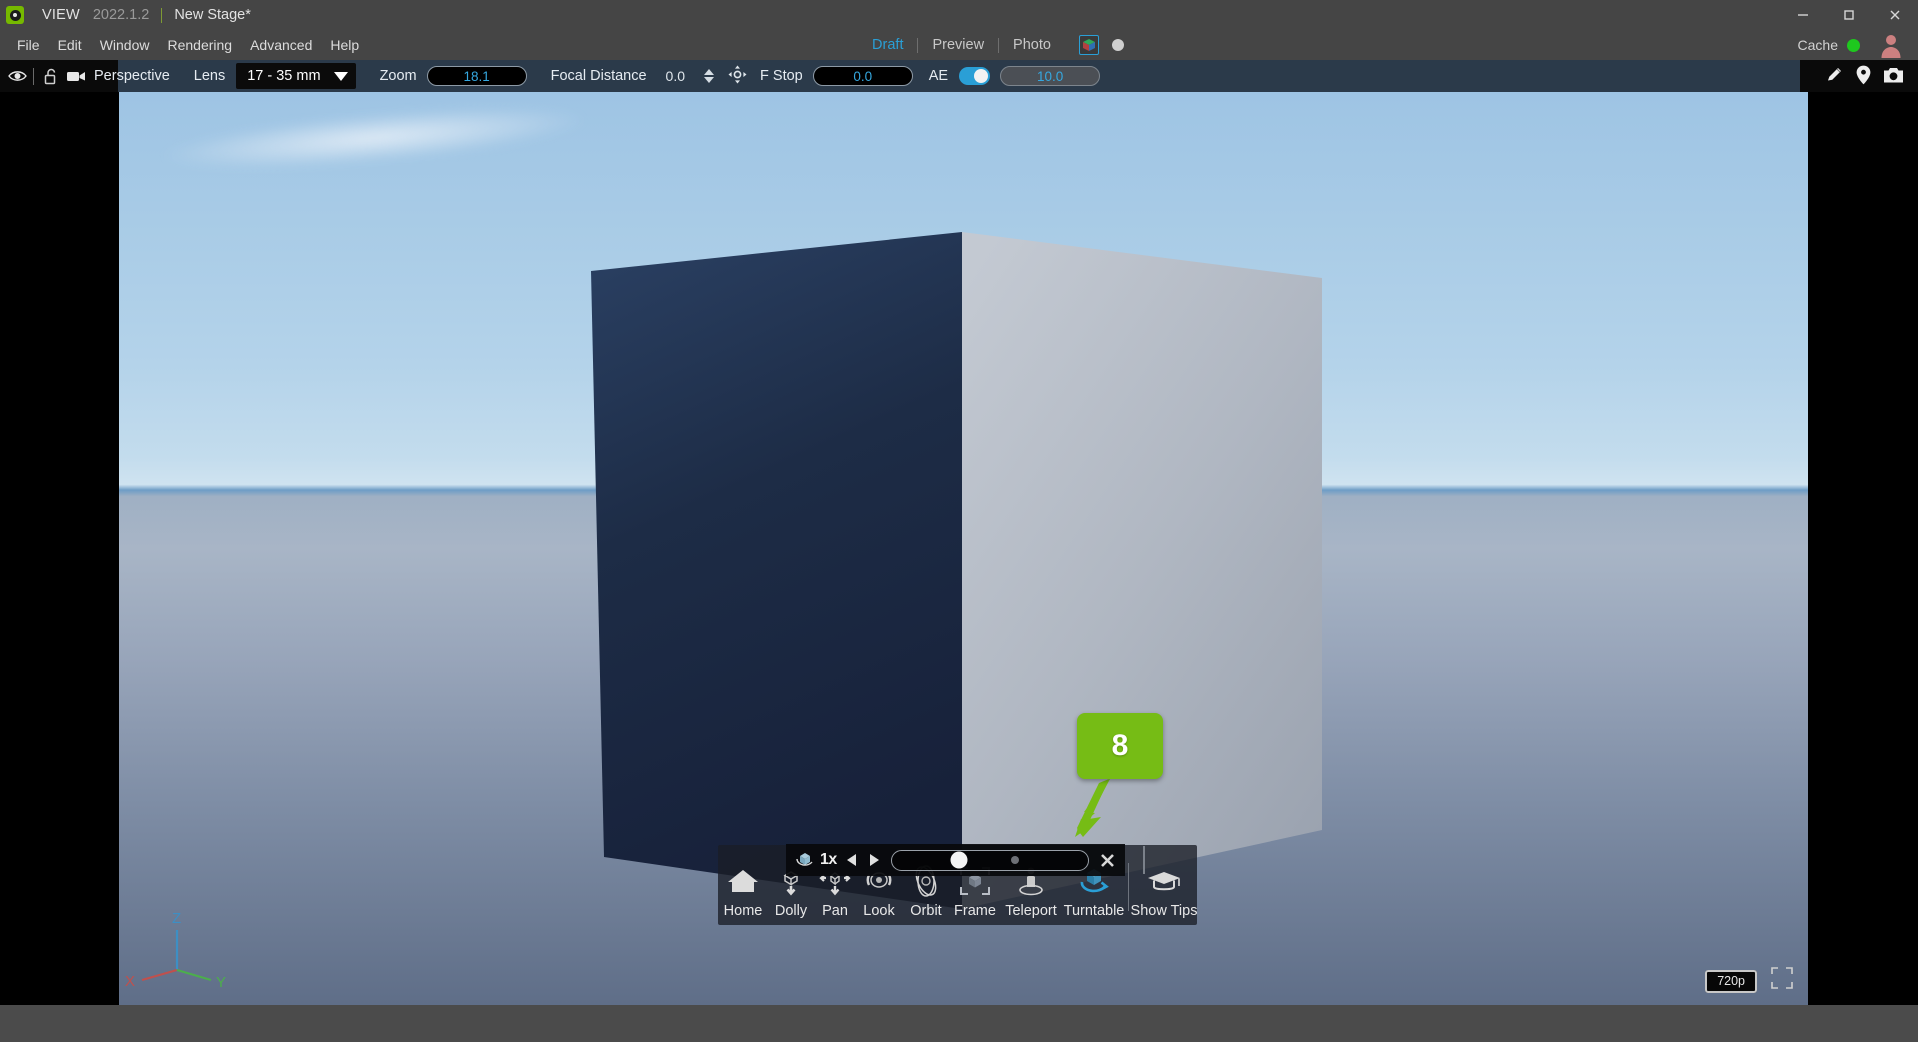 This screenshot has width=1918, height=1042. Describe the element at coordinates (1893, 76) in the screenshot. I see `camera-snapshot-icon` at that location.